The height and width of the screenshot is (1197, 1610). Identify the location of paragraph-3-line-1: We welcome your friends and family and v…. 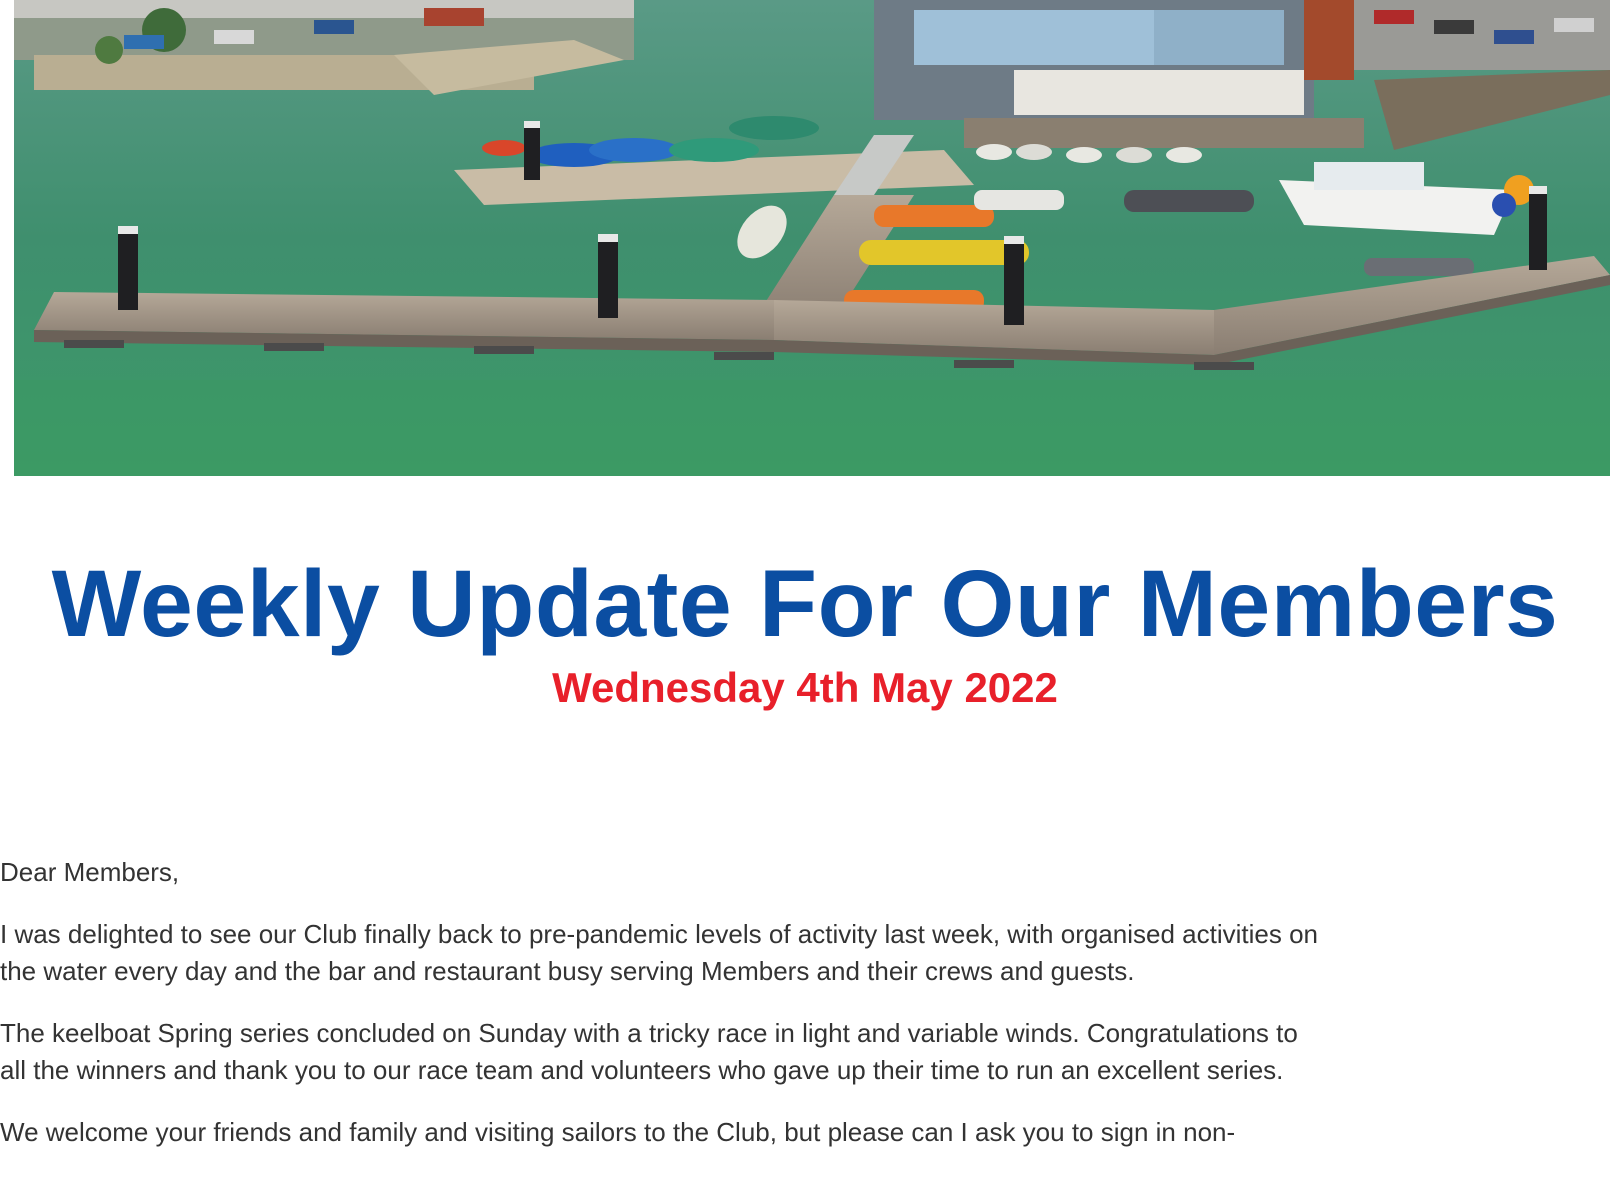
(618, 1132).